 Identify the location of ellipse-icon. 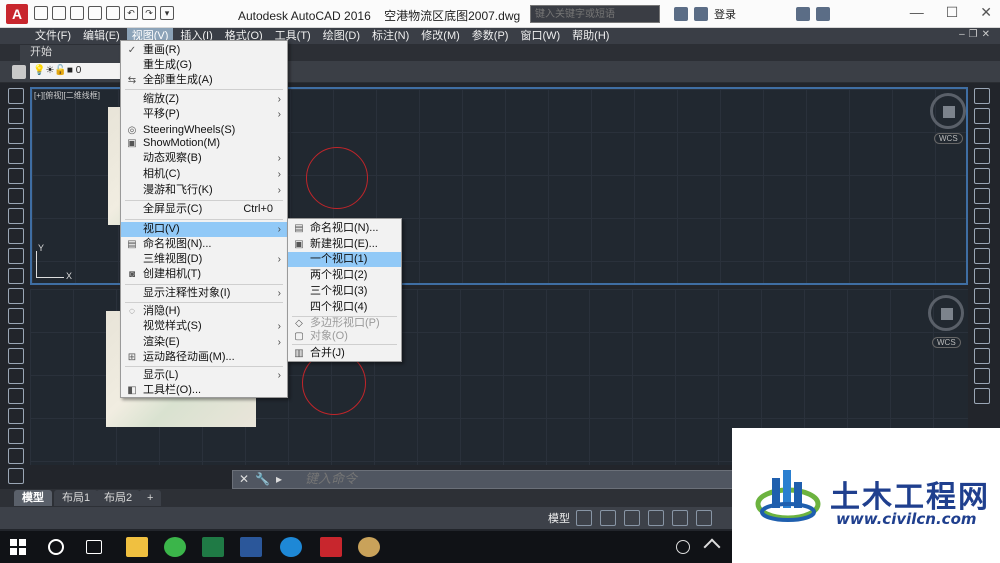
(16, 276).